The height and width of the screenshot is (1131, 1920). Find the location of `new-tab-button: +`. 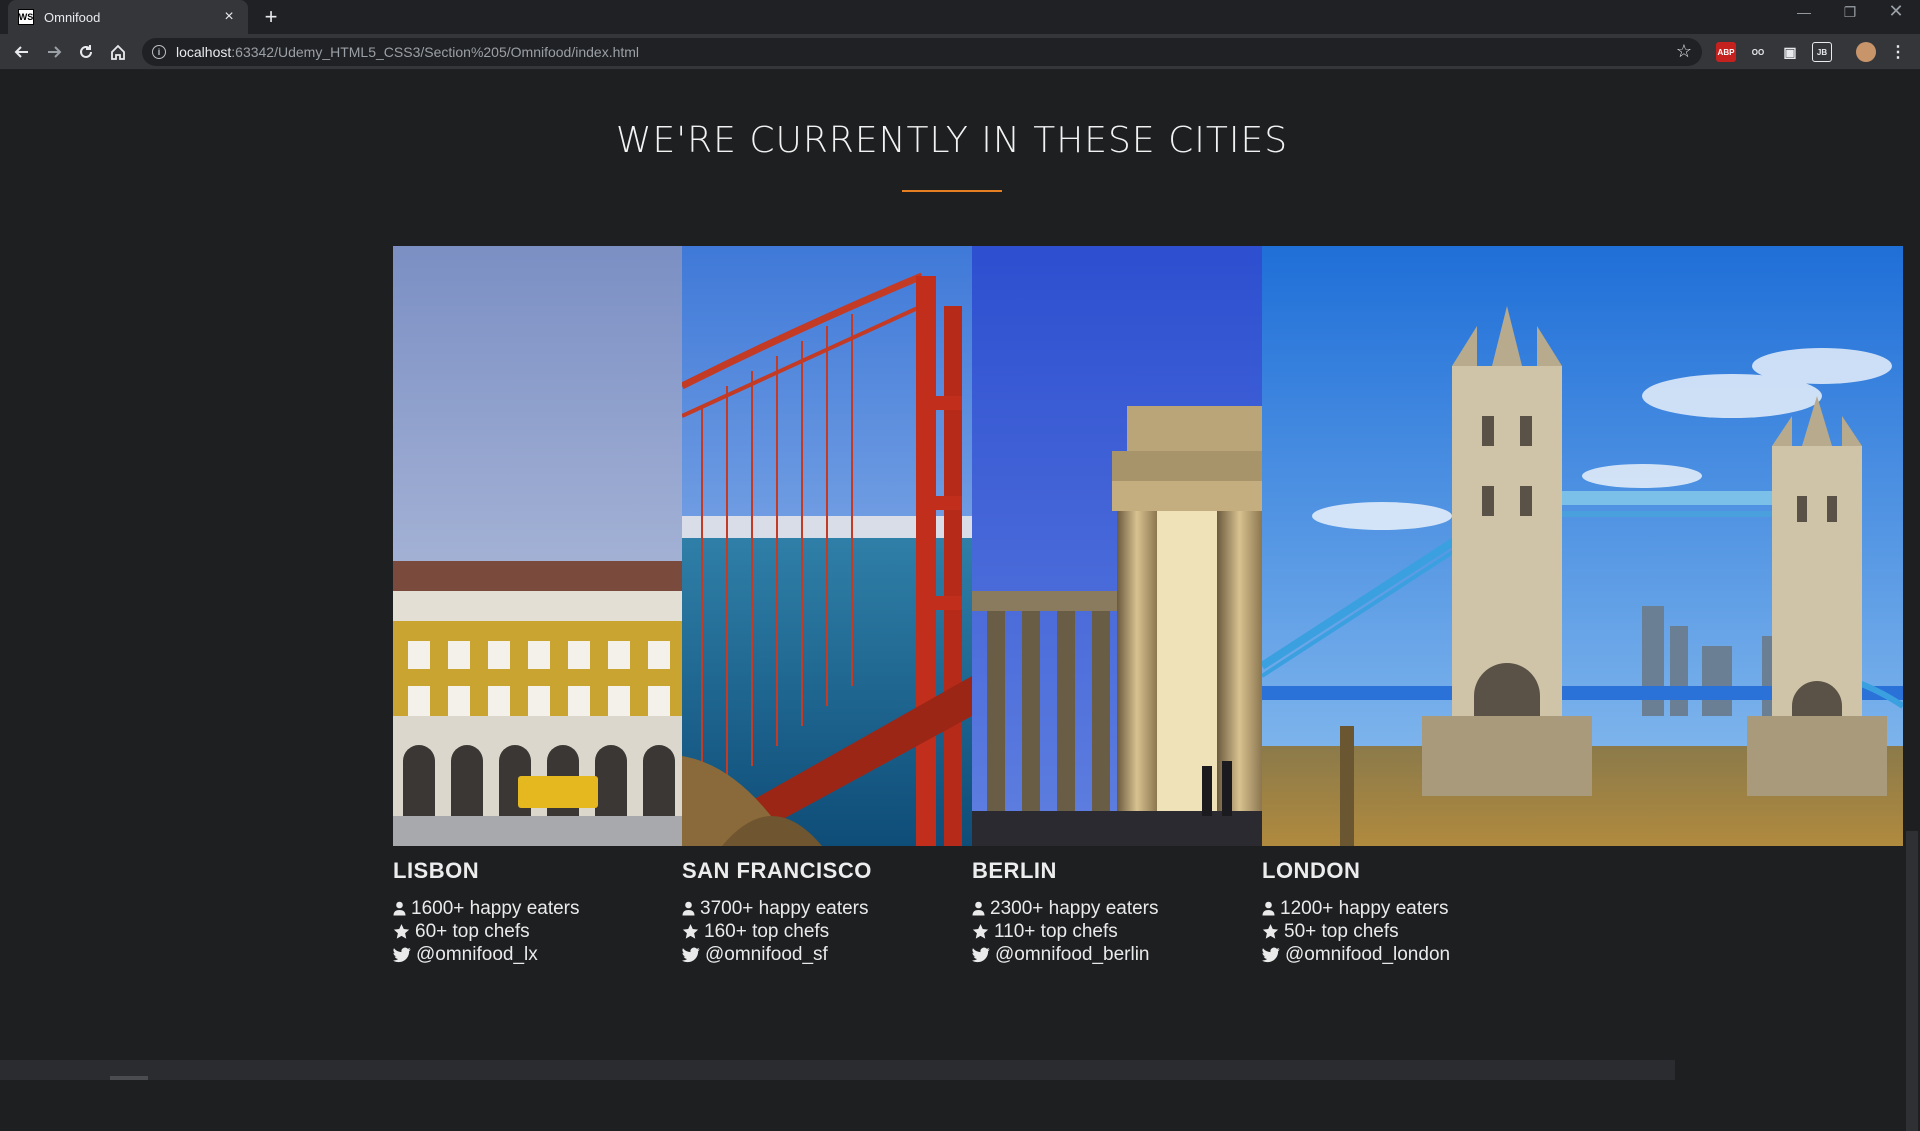

new-tab-button: + is located at coordinates (271, 17).